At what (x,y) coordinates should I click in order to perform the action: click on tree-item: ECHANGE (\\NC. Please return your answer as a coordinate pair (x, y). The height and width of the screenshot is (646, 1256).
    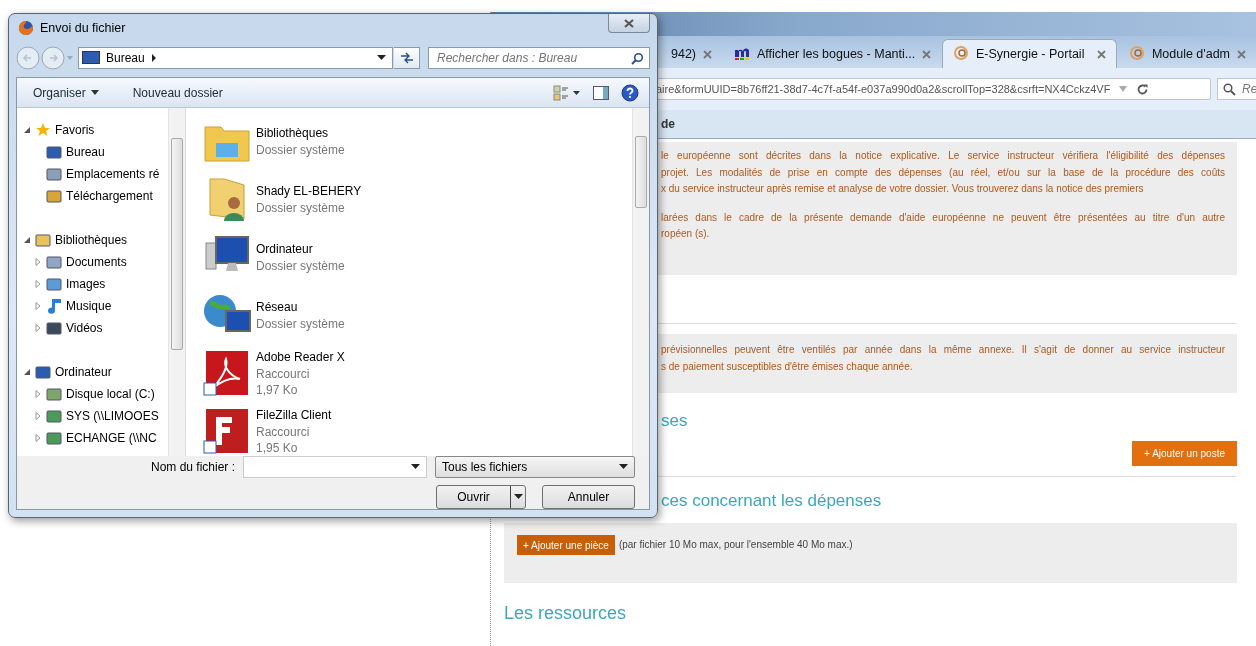
    Looking at the image, I should click on (111, 438).